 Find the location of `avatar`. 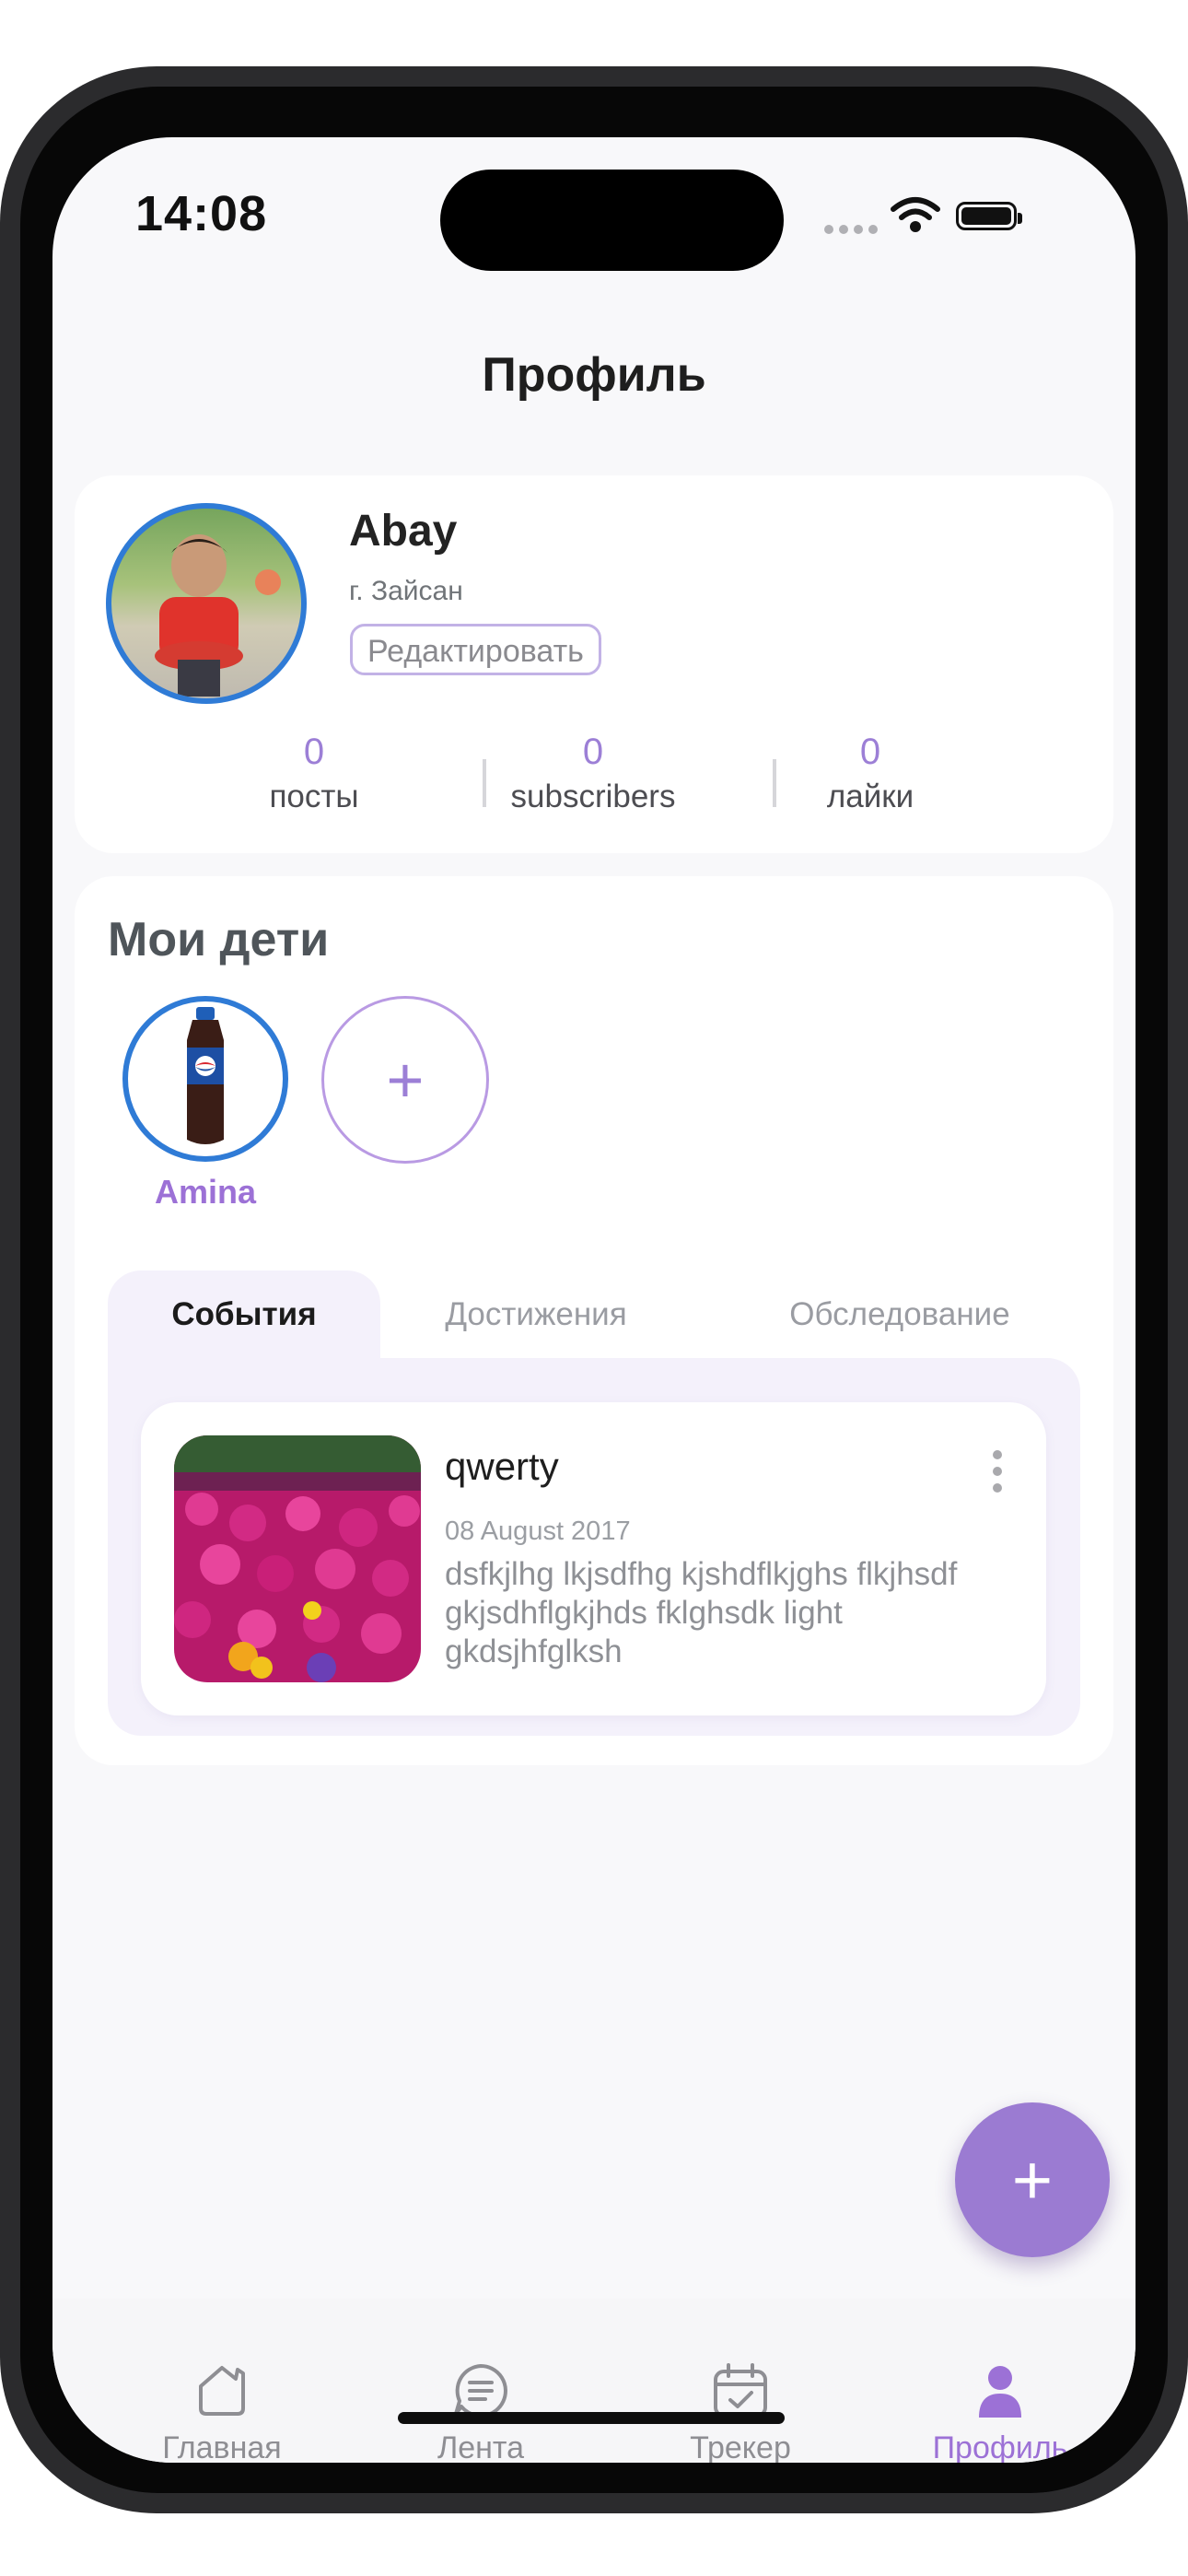

avatar is located at coordinates (206, 603).